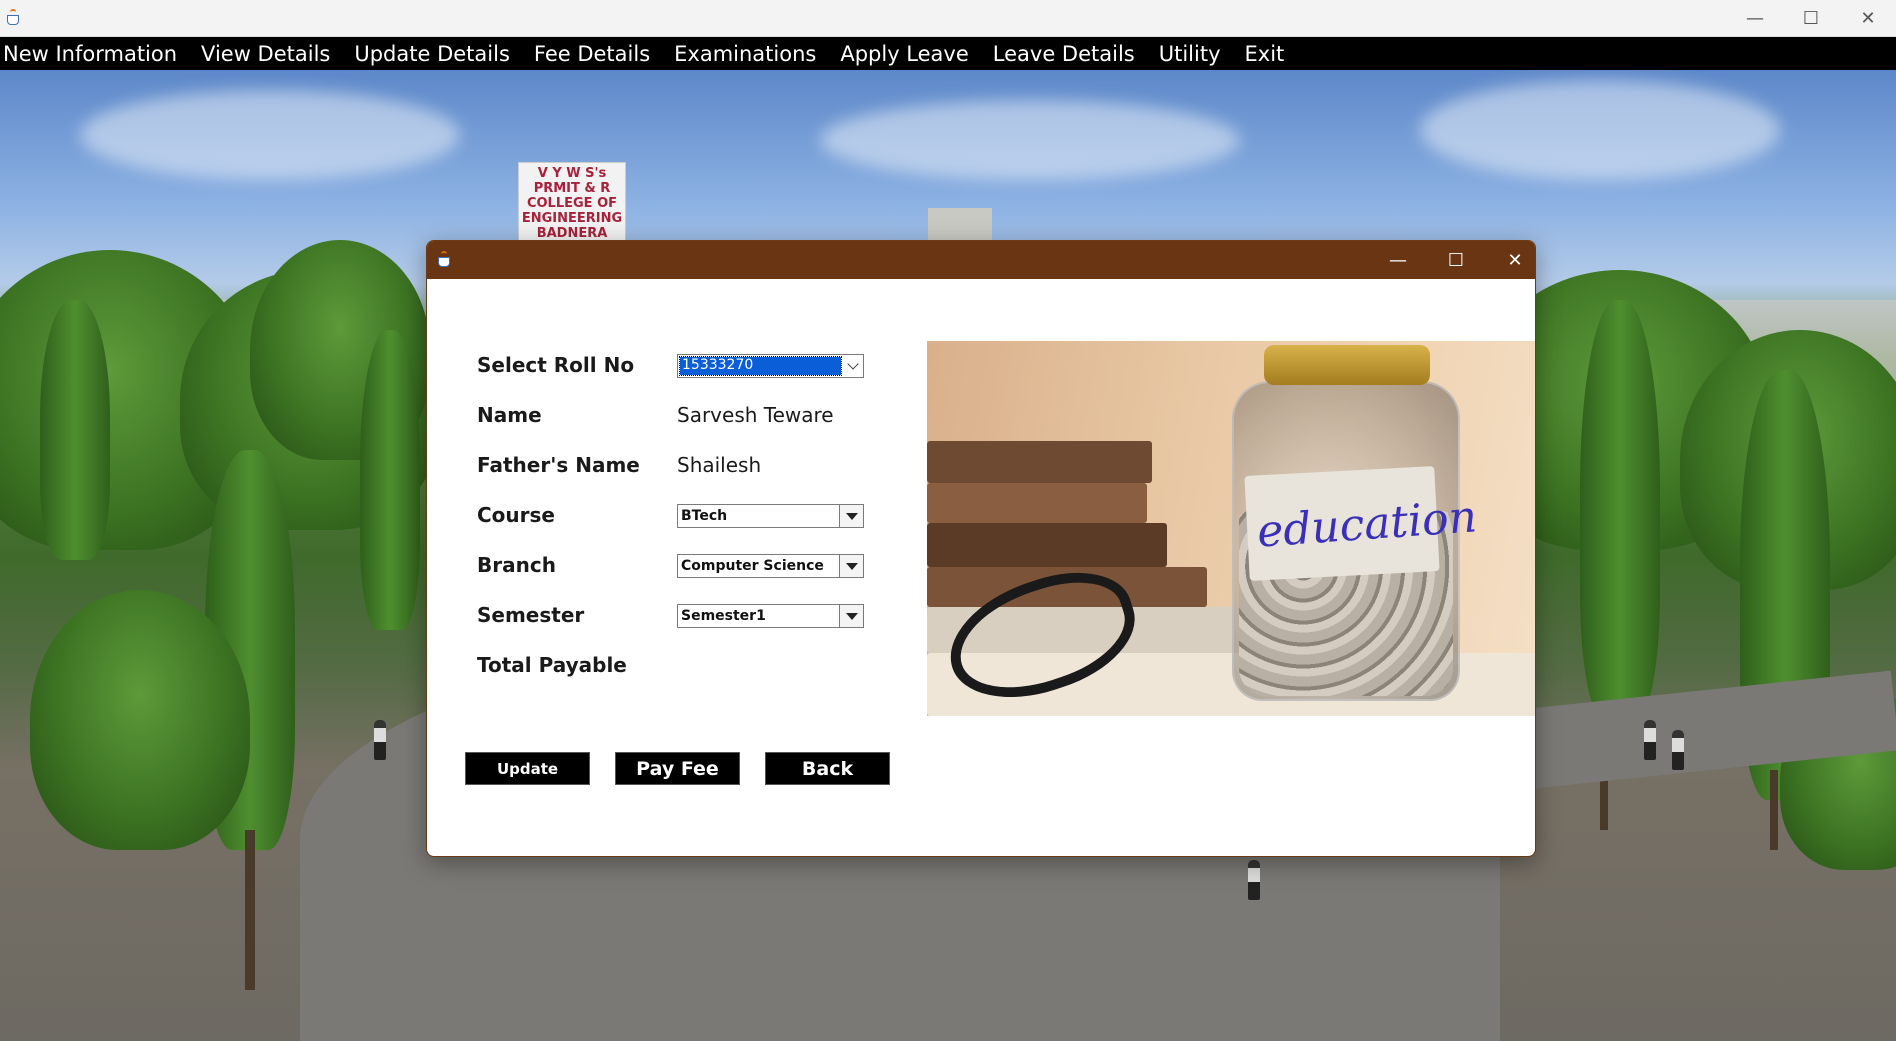  Describe the element at coordinates (677, 768) in the screenshot. I see `pay-fee-button: Pay Fee` at that location.